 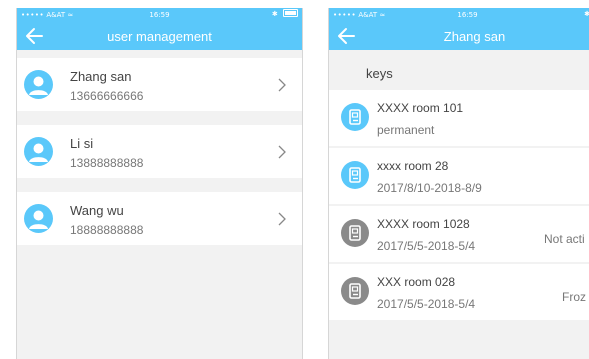 I want to click on user-row-zhang-san: Zhang san 13666666666, so click(x=159, y=84).